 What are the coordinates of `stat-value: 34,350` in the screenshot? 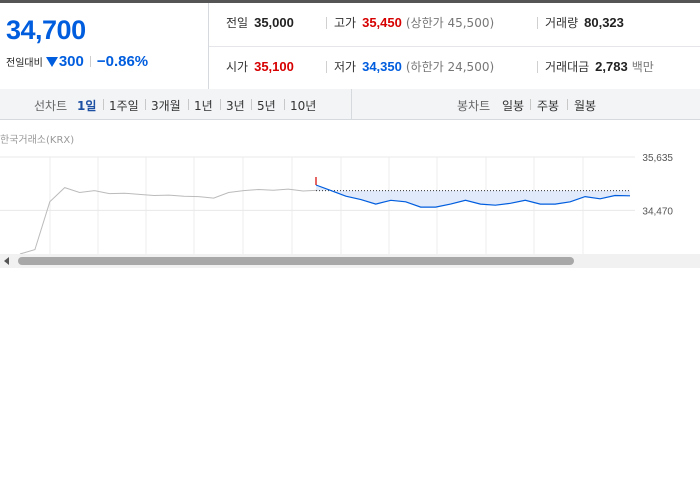 It's located at (382, 66).